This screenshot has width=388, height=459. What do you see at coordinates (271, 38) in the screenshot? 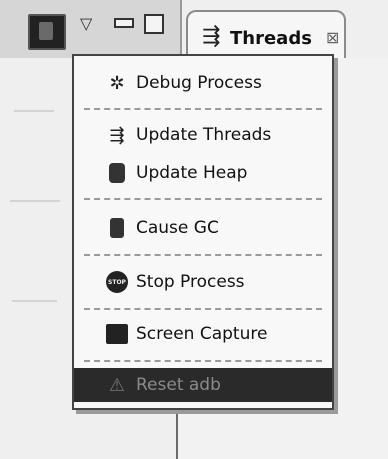
I see `tab-threads-label: Threads` at bounding box center [271, 38].